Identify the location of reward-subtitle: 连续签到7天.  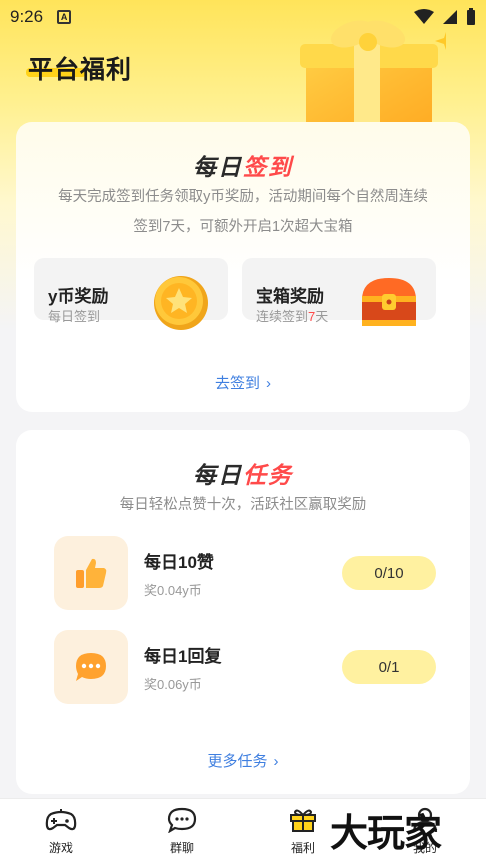
(292, 316).